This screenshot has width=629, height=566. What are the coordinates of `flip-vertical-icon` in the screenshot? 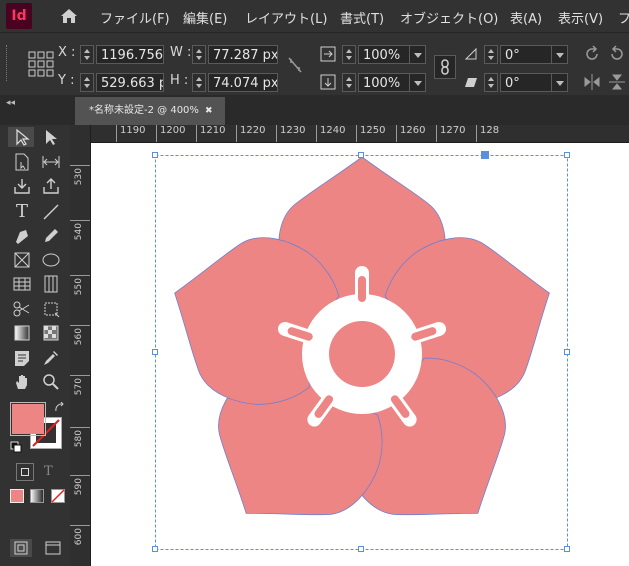 It's located at (617, 82).